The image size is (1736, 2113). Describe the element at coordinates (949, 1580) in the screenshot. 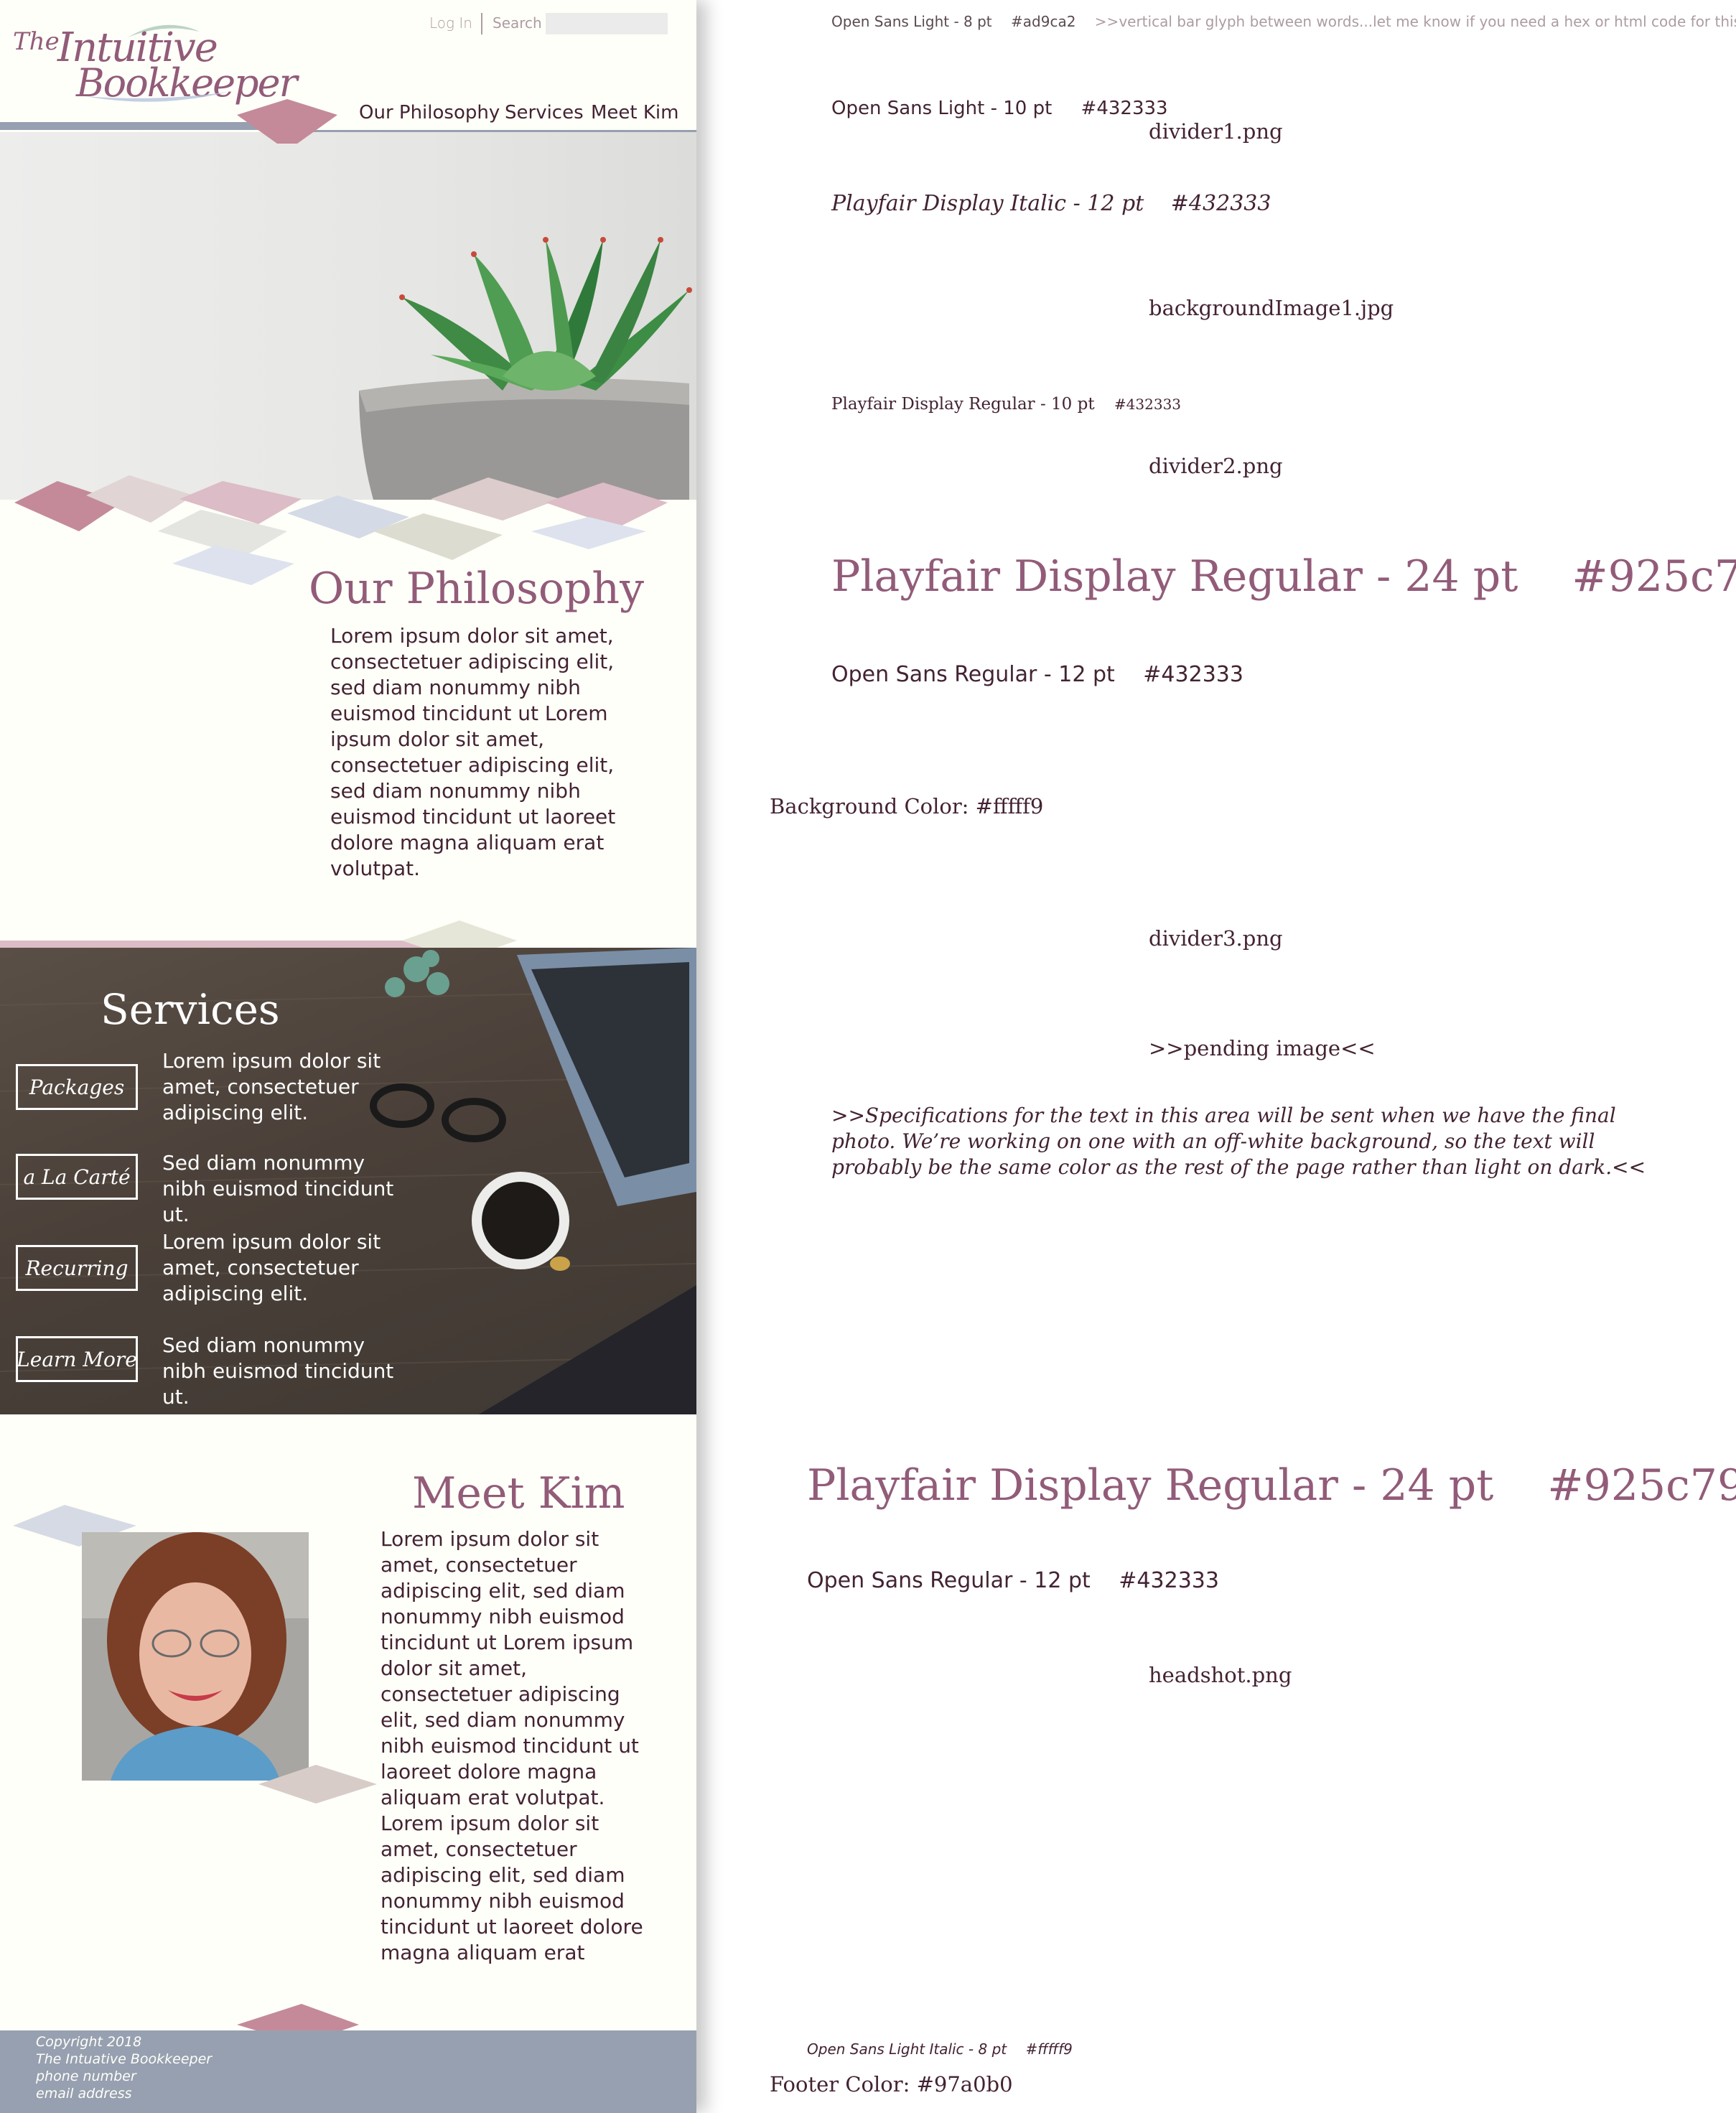

I see `spec-kim-body-font: Open Sans Regular - 12 pt` at that location.